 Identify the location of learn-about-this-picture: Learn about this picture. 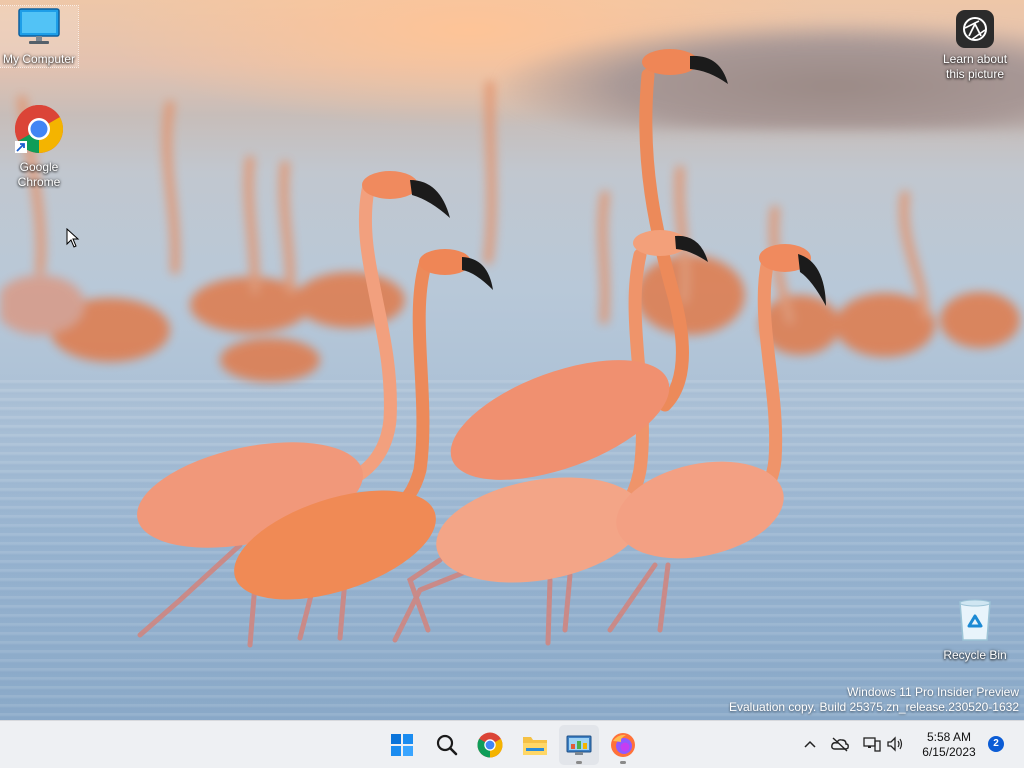
(975, 46).